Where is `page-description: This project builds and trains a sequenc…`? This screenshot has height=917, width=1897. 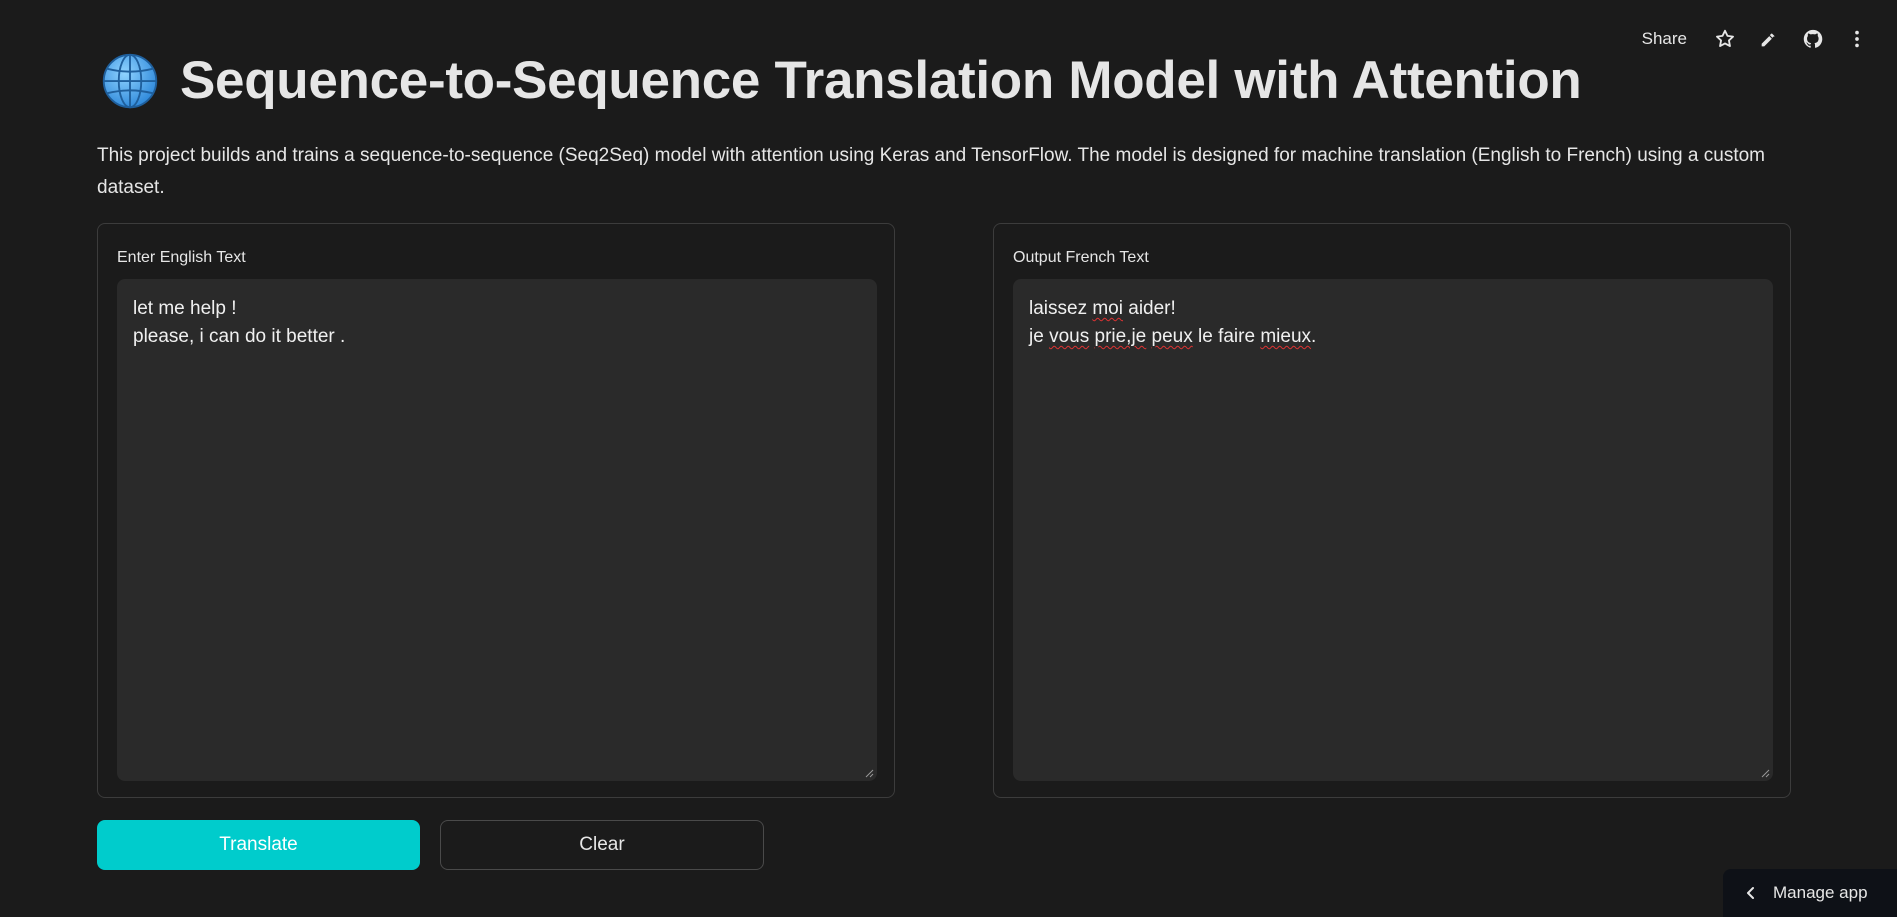 page-description: This project builds and trains a sequenc… is located at coordinates (931, 171).